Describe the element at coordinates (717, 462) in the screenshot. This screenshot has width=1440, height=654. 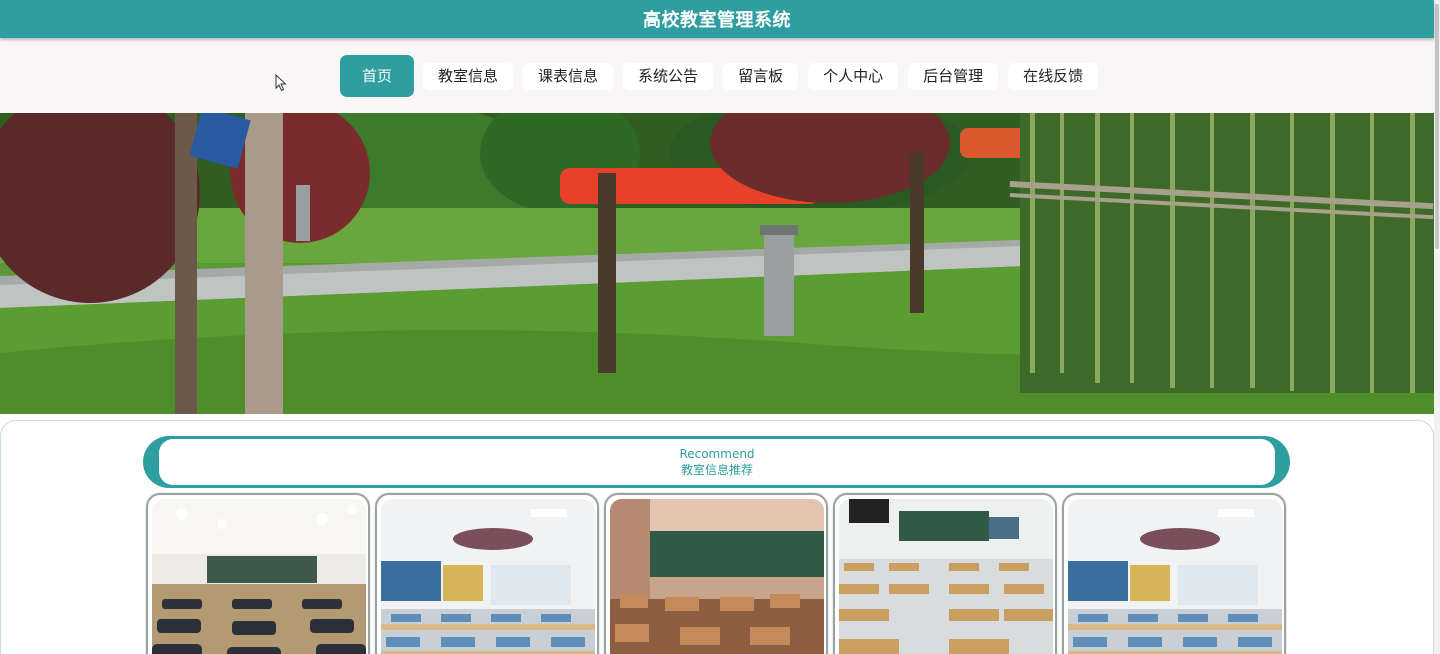
I see `recommend-header: Recommend 教室信息推荐` at that location.